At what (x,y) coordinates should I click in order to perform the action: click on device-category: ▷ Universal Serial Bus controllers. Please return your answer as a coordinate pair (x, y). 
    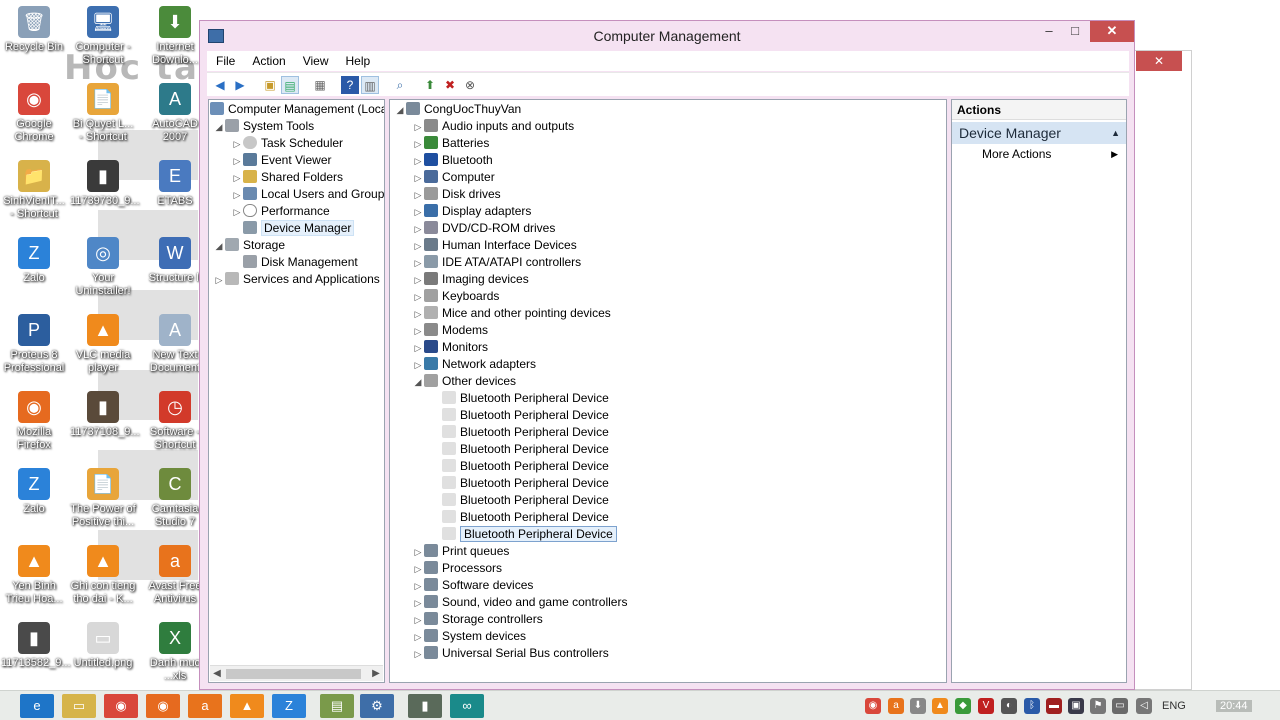
    Looking at the image, I should click on (510, 653).